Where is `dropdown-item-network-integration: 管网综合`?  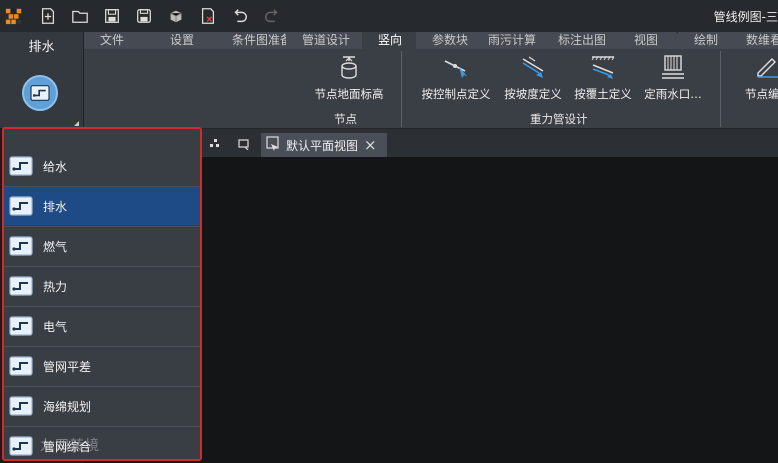
dropdown-item-network-integration: 管网综合 is located at coordinates (102, 443).